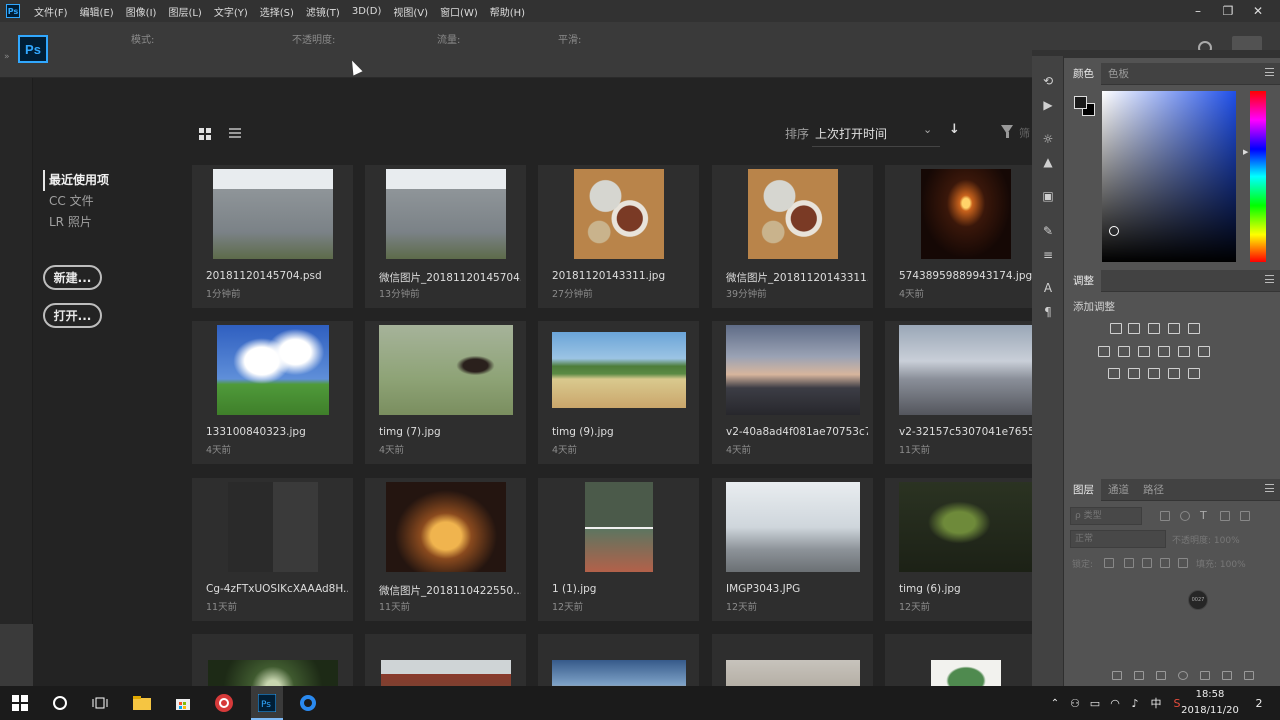  What do you see at coordinates (1106, 516) in the screenshot?
I see `layer-kind-filter: ρ 类型` at bounding box center [1106, 516].